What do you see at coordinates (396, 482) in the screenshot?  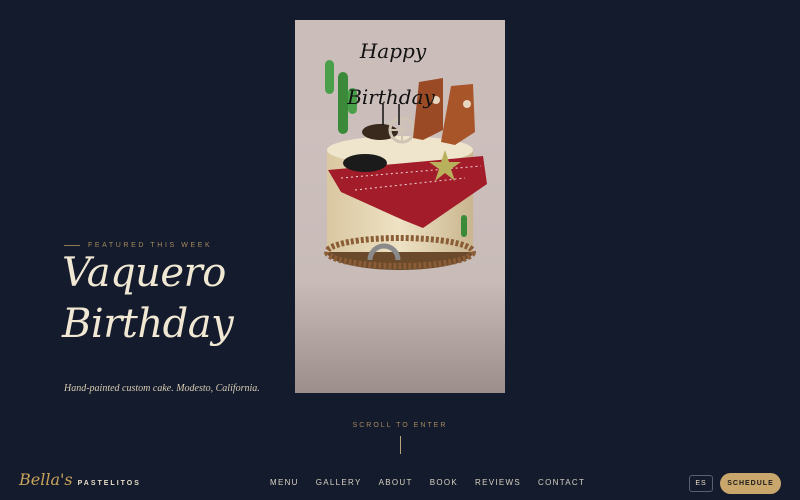 I see `nav-item-about: ABOUT` at bounding box center [396, 482].